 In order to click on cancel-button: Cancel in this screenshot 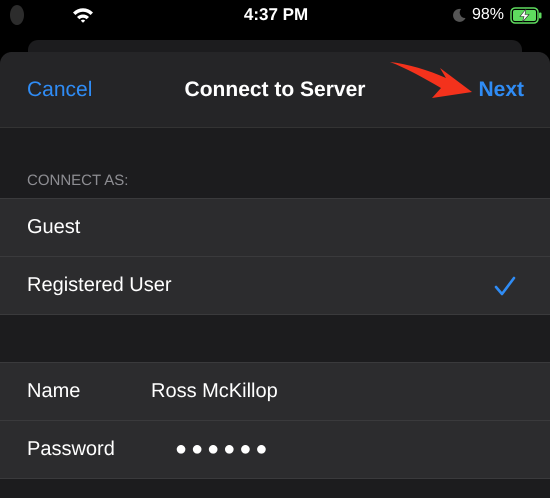, I will do `click(59, 90)`.